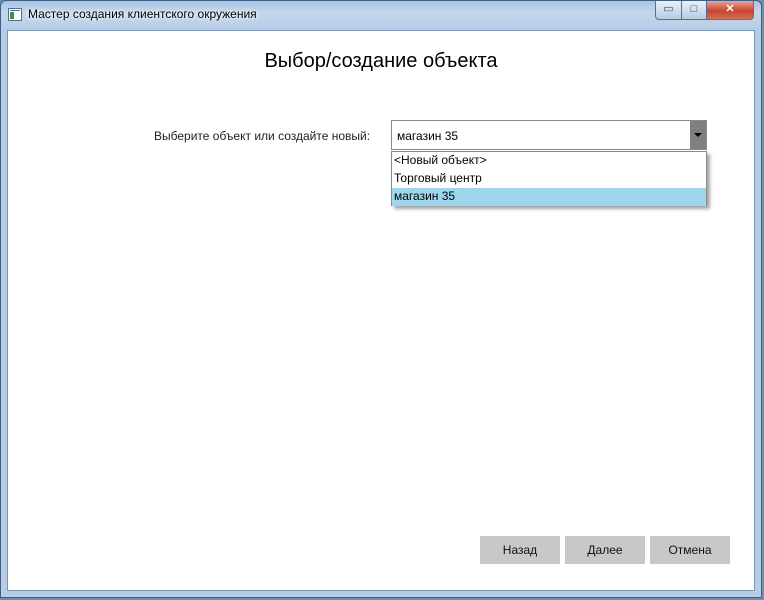  I want to click on dropdown-option-shopping-center: Торговый центр, so click(549, 179).